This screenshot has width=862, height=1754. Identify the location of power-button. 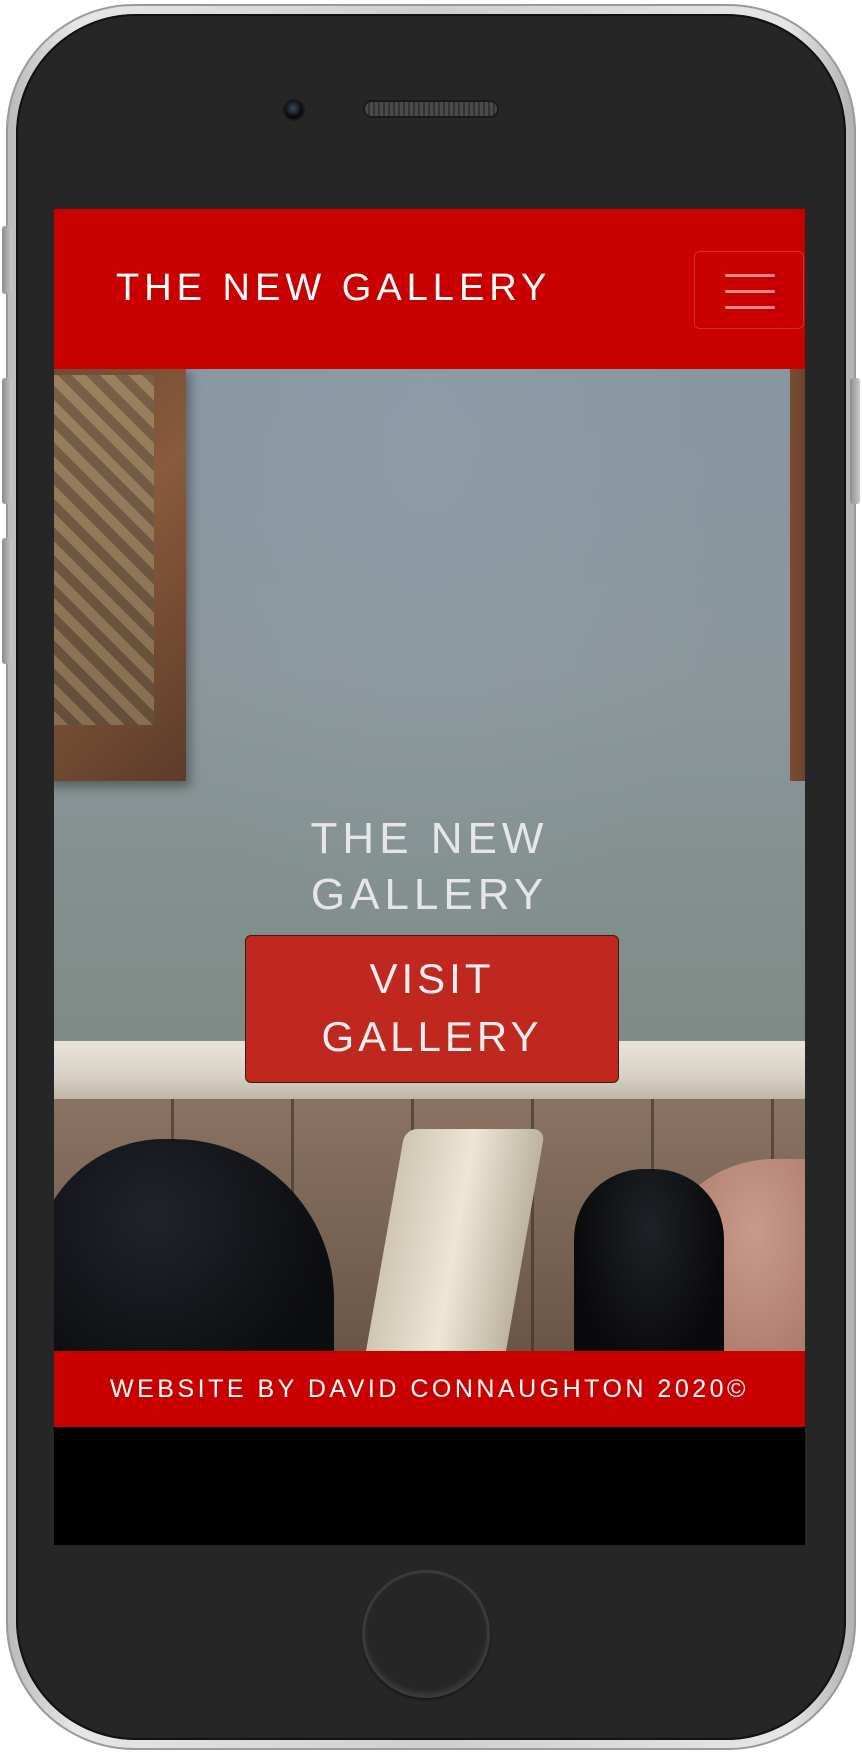
(855, 441).